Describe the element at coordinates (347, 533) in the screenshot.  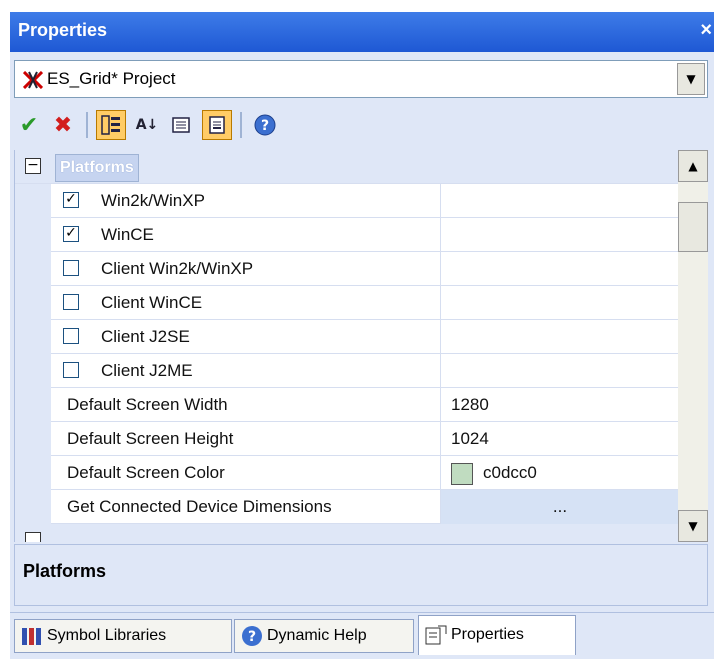
I see `category-row-next` at that location.